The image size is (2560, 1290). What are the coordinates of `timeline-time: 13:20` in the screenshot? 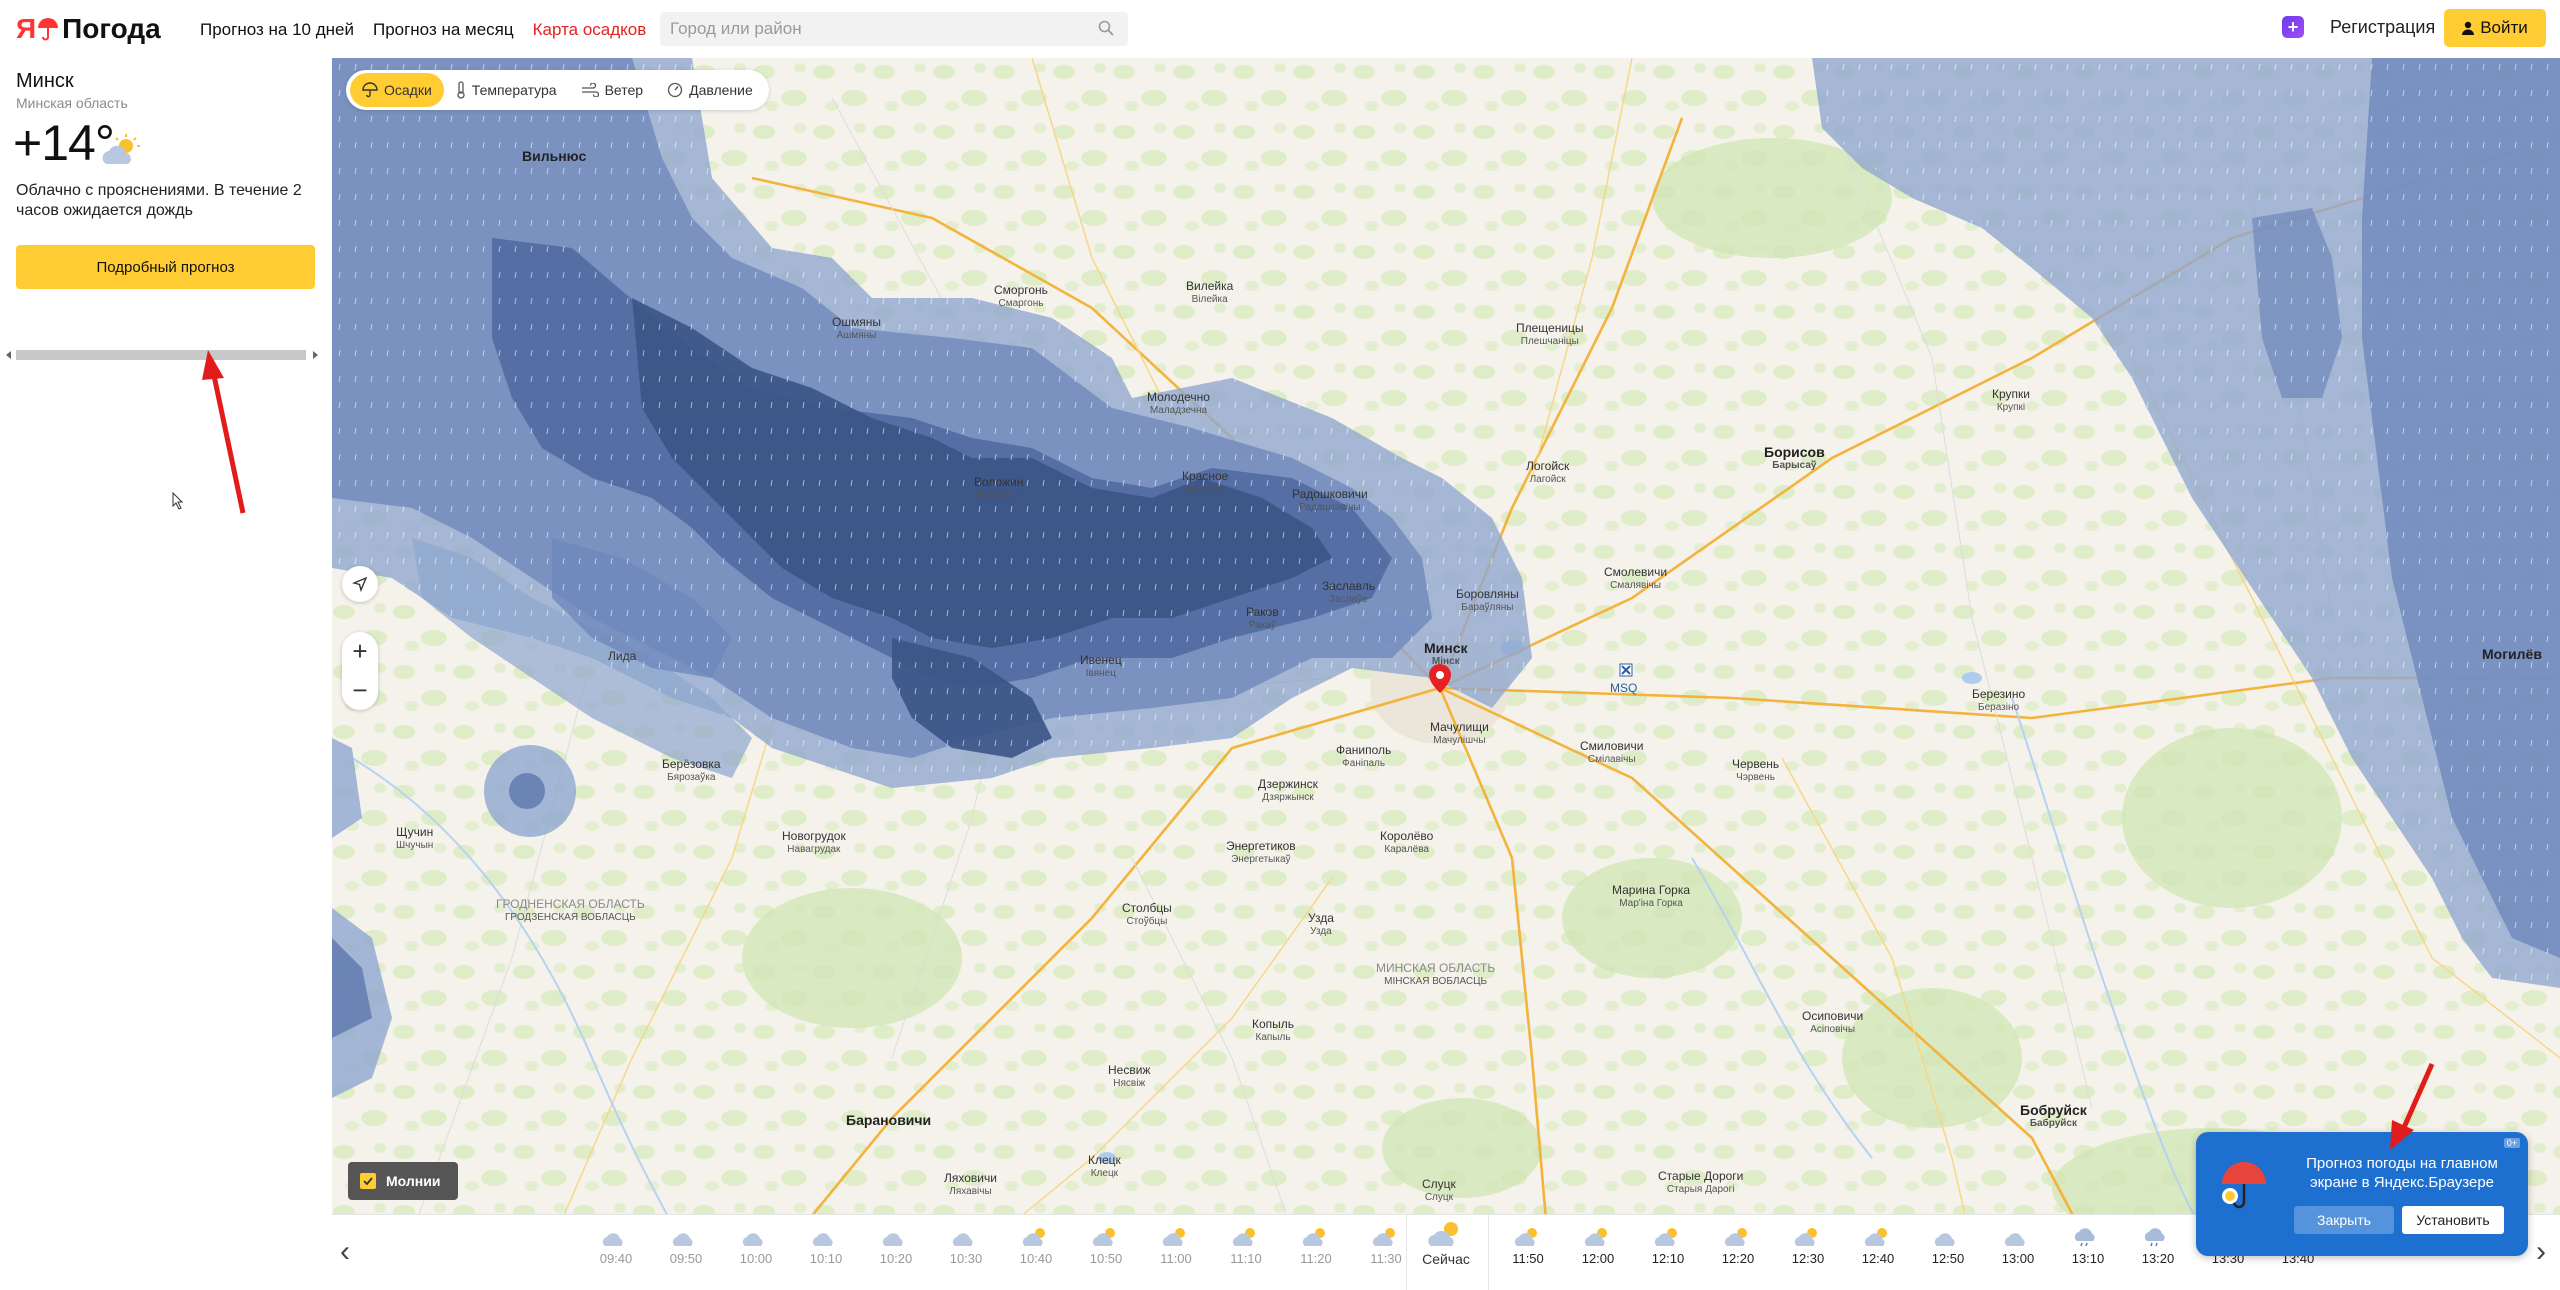 It's located at (2158, 1258).